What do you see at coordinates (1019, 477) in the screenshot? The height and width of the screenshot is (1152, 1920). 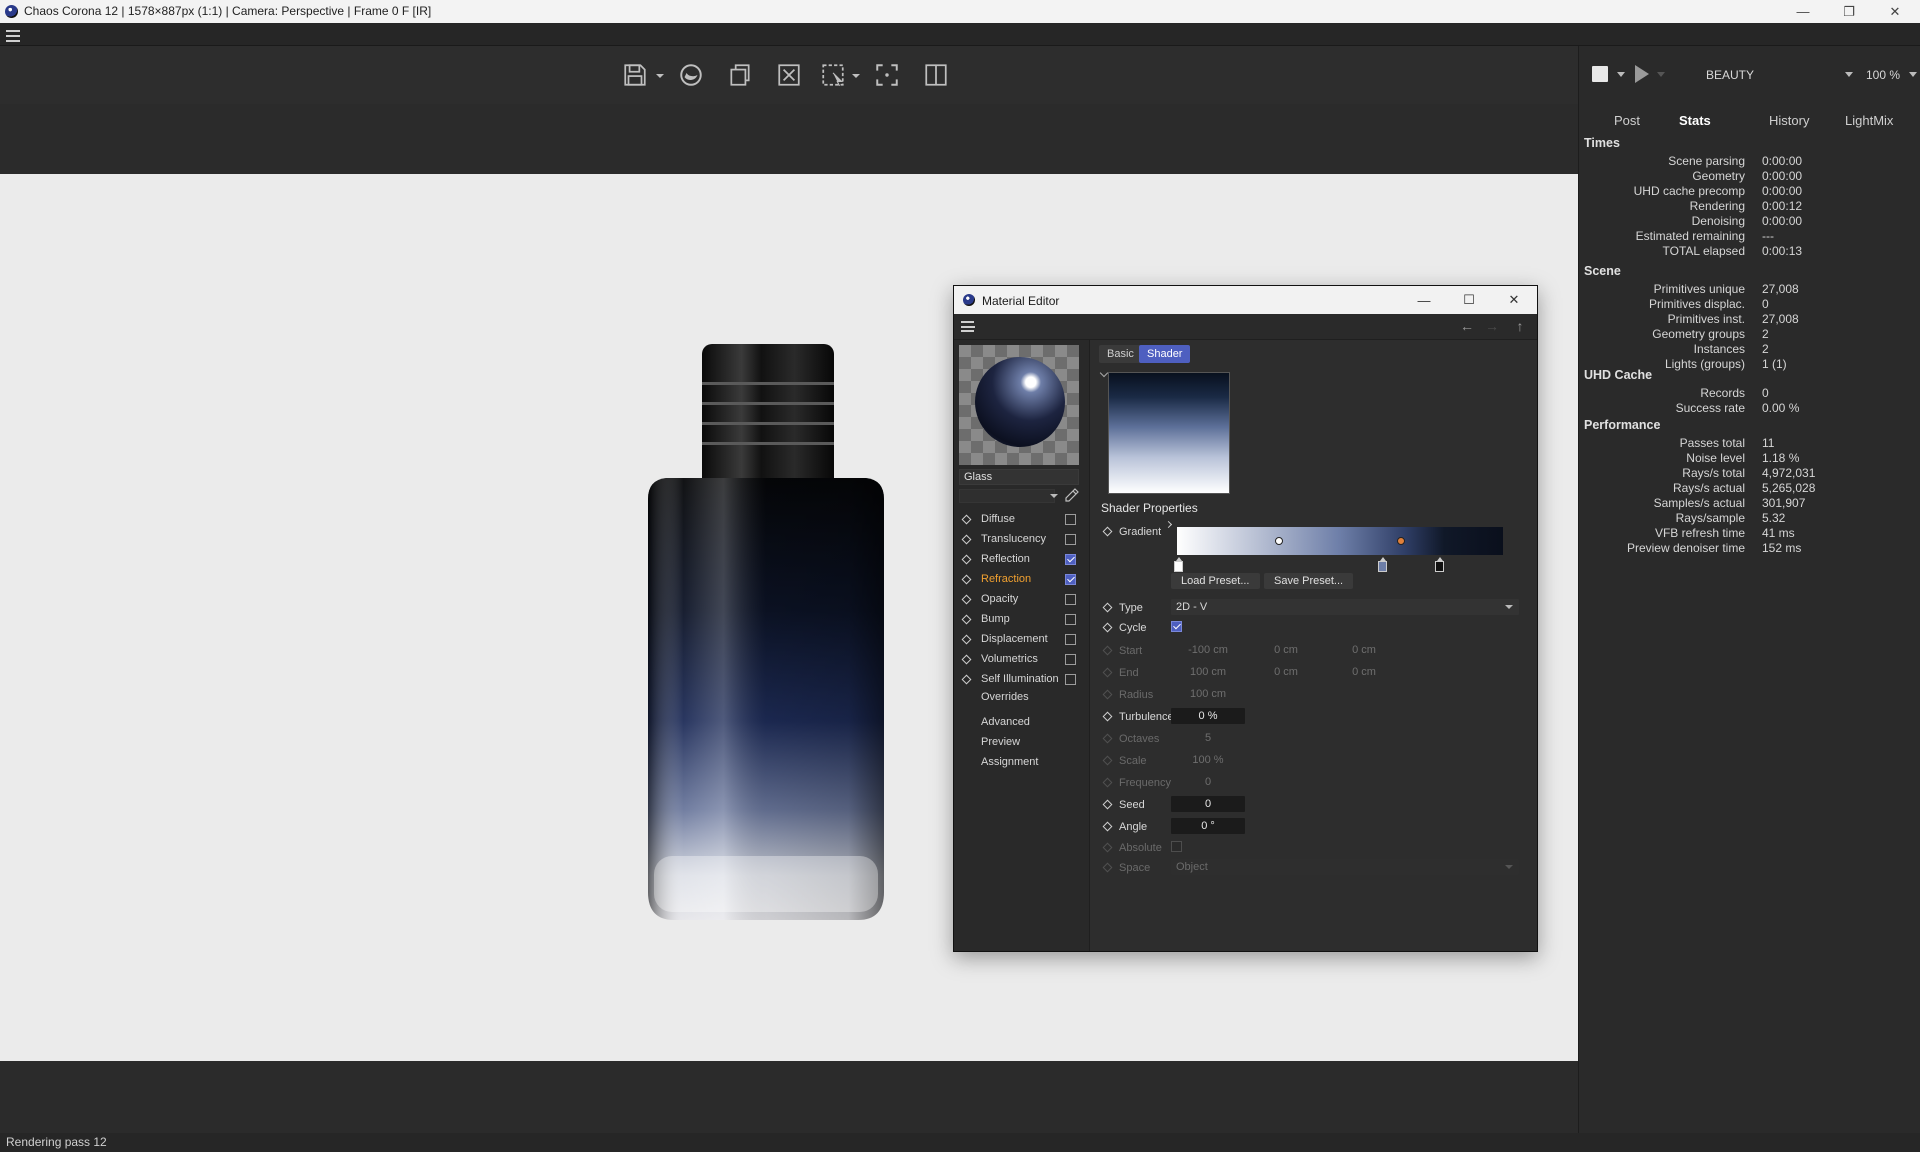 I see `material-name-field: Glass` at bounding box center [1019, 477].